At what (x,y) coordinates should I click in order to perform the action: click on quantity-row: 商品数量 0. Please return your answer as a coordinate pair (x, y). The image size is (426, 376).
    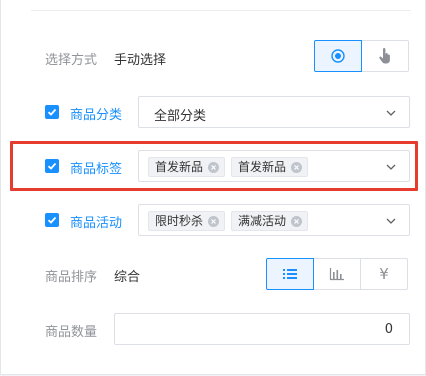
    Looking at the image, I should click on (213, 329).